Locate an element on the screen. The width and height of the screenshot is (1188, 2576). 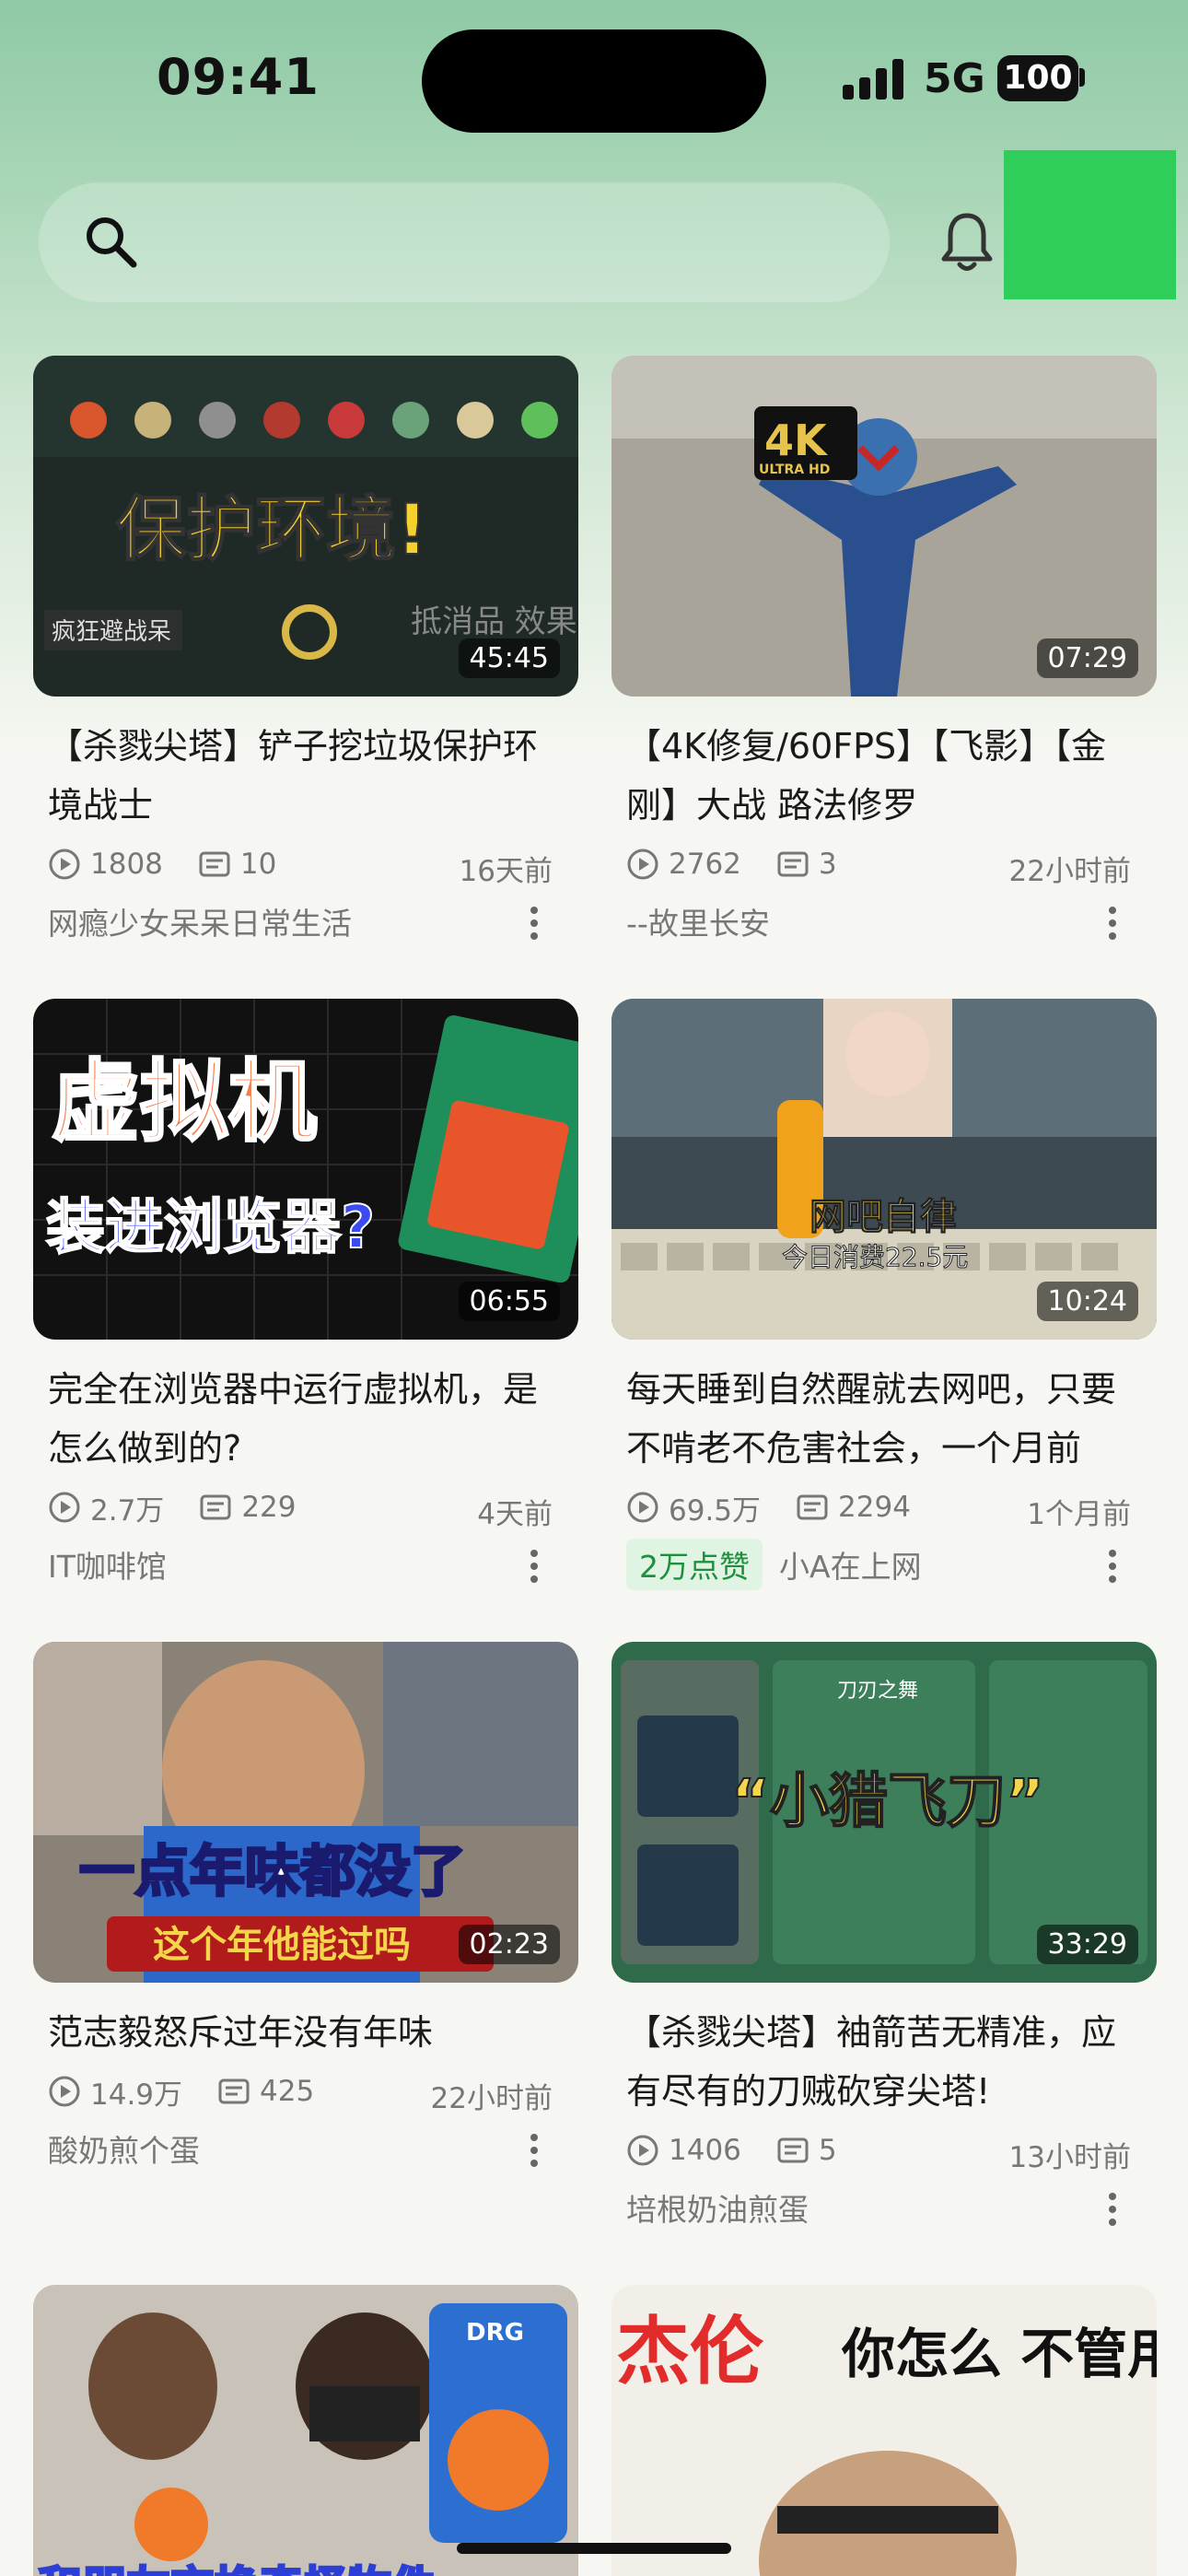
play-count: 1406 is located at coordinates (705, 2150).